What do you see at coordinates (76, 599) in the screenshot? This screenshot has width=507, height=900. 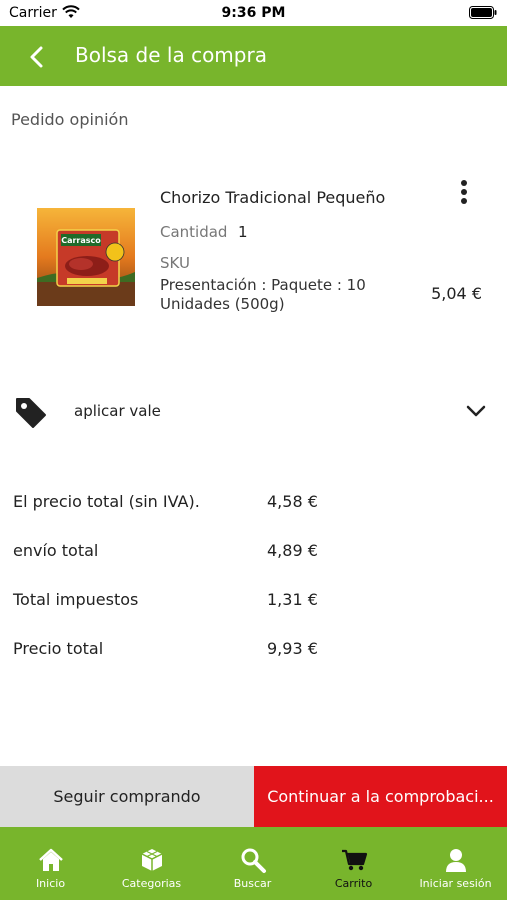 I see `summary-label: Total impuestos` at bounding box center [76, 599].